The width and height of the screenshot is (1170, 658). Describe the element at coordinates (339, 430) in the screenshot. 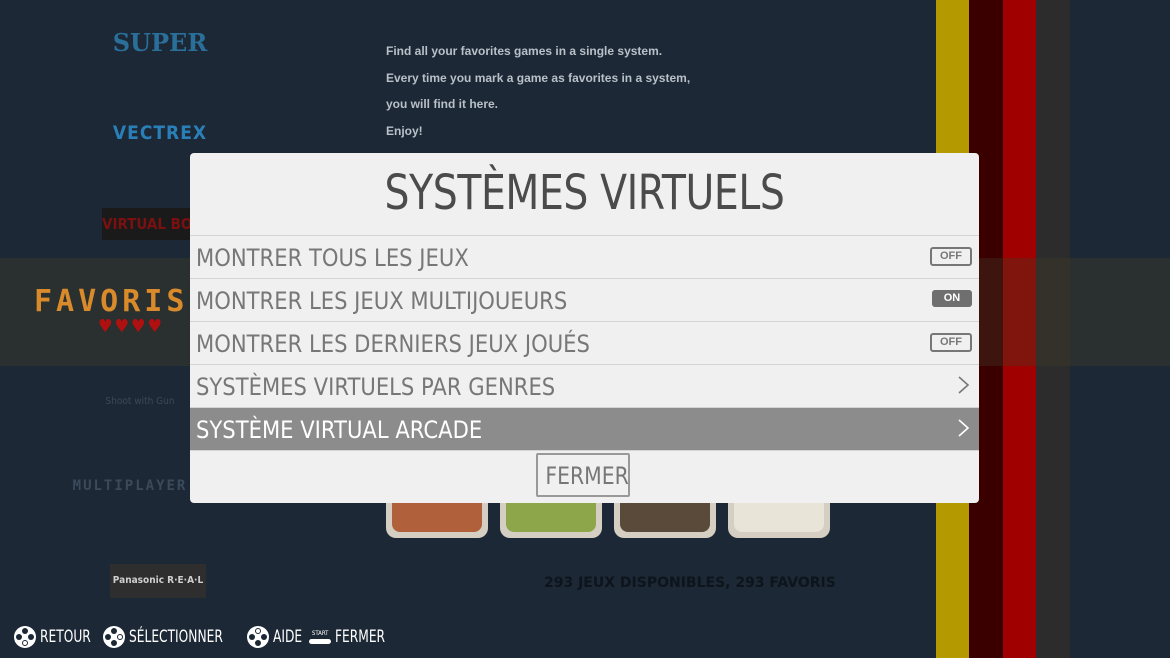

I see `option-label: SYSTÈME VIRTUAL ARCADE` at that location.